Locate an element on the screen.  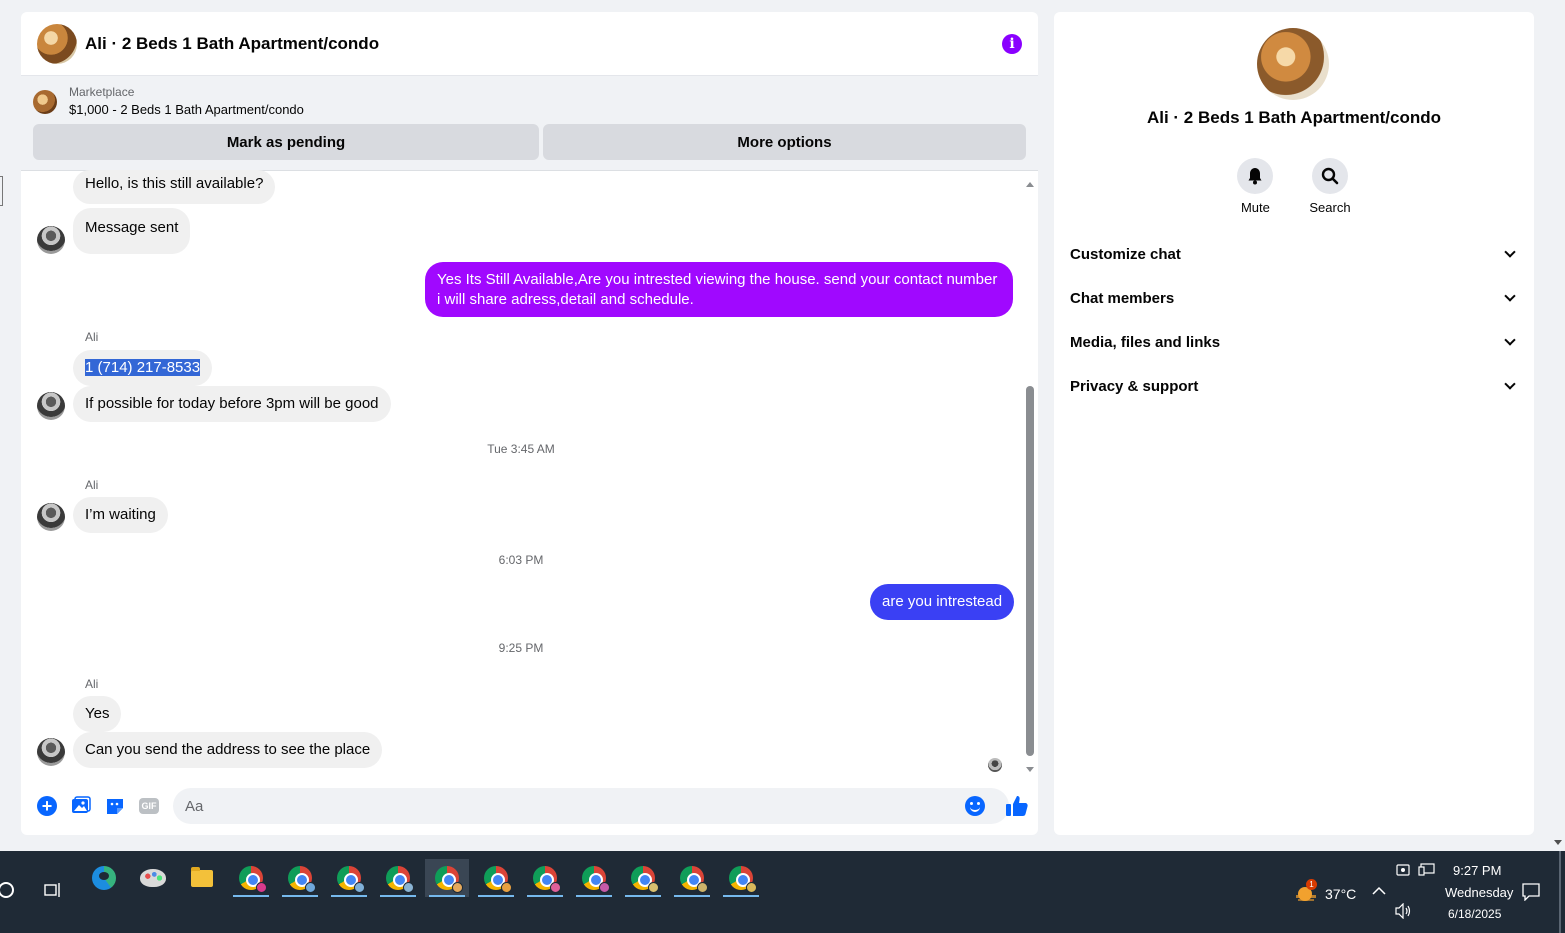
sticker-icon is located at coordinates (115, 806).